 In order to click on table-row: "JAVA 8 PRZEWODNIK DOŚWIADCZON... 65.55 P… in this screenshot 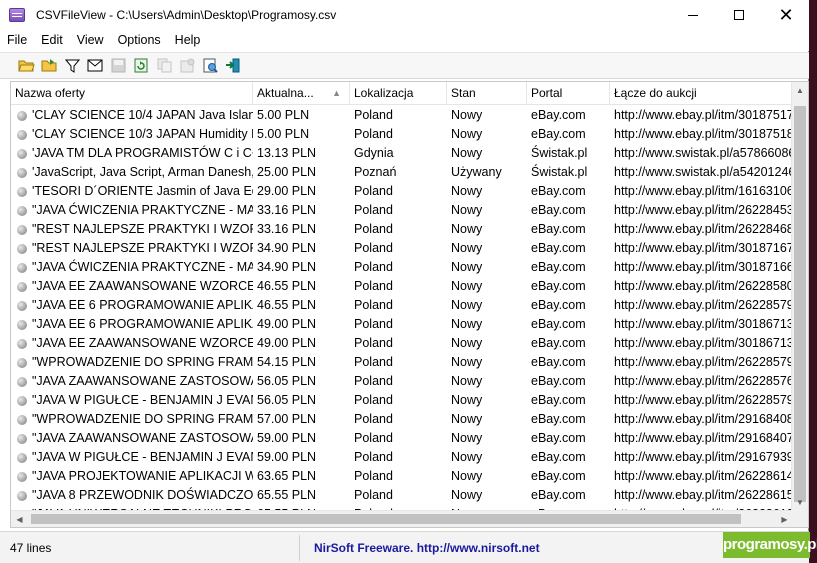, I will do `click(402, 495)`.